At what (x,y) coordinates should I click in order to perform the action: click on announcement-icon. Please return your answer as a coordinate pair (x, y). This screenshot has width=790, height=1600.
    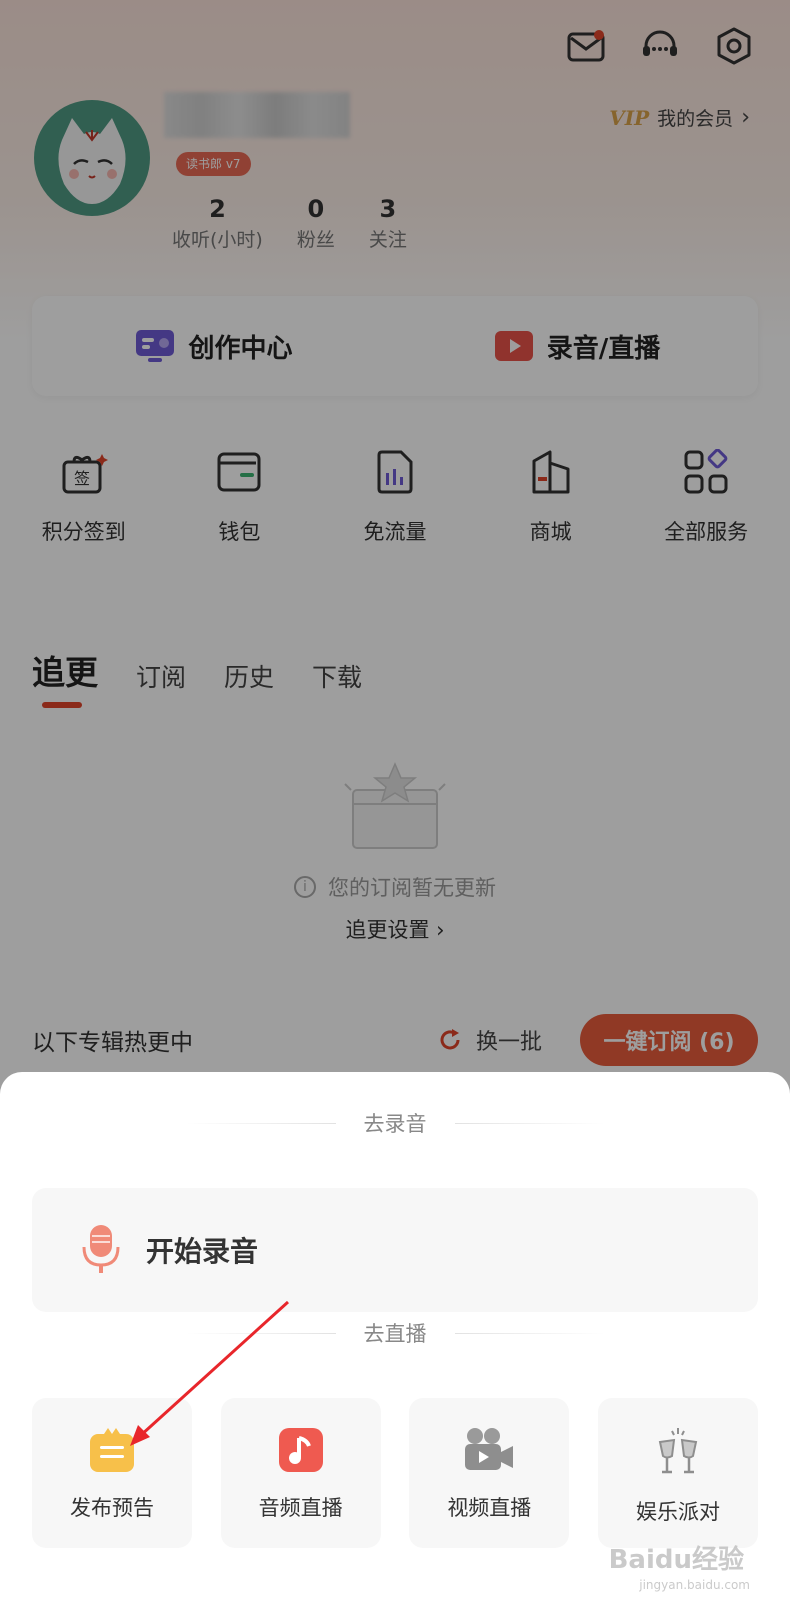
    Looking at the image, I should click on (112, 1450).